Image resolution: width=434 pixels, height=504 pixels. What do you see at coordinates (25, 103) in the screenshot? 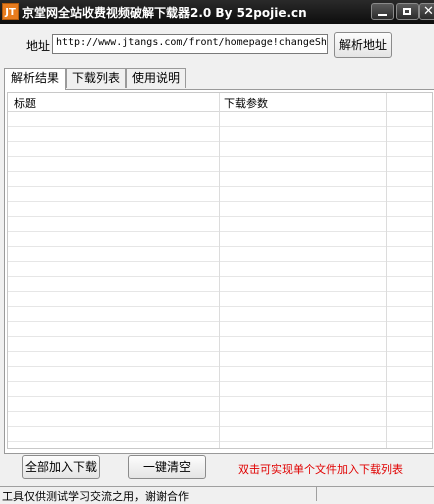
I see `column-header-title: 标题` at bounding box center [25, 103].